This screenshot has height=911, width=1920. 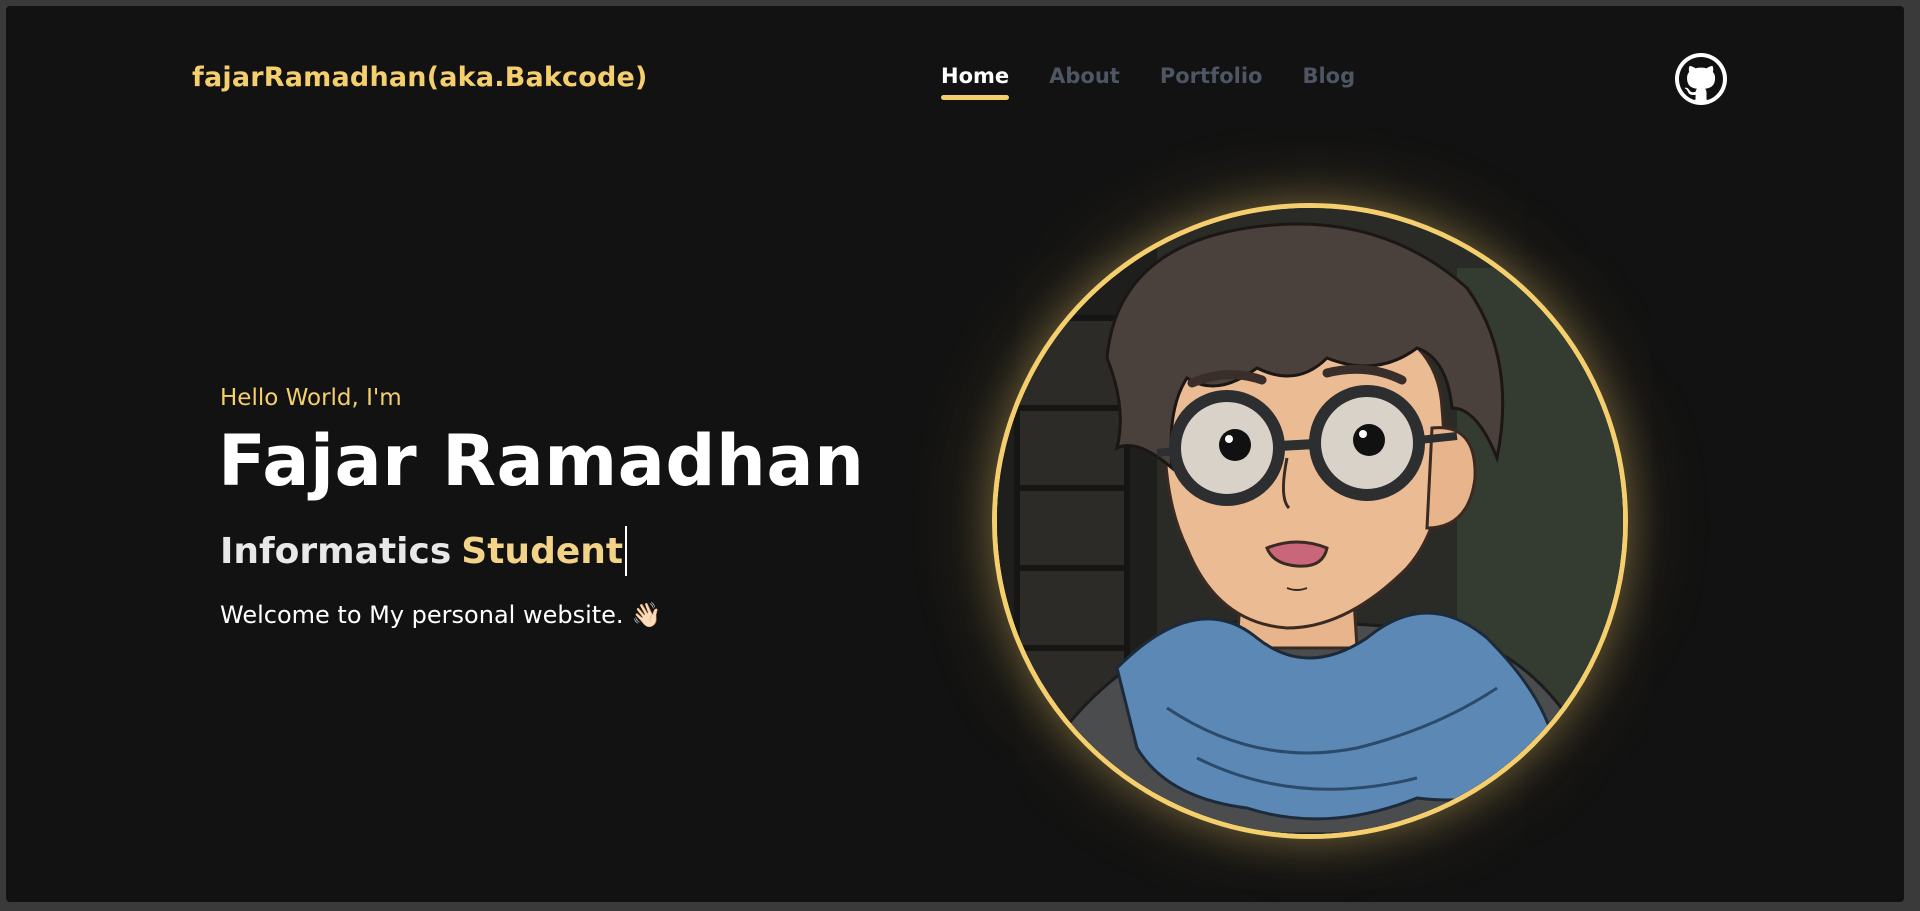 What do you see at coordinates (646, 615) in the screenshot?
I see `waving-hand-icon: 👋🏻` at bounding box center [646, 615].